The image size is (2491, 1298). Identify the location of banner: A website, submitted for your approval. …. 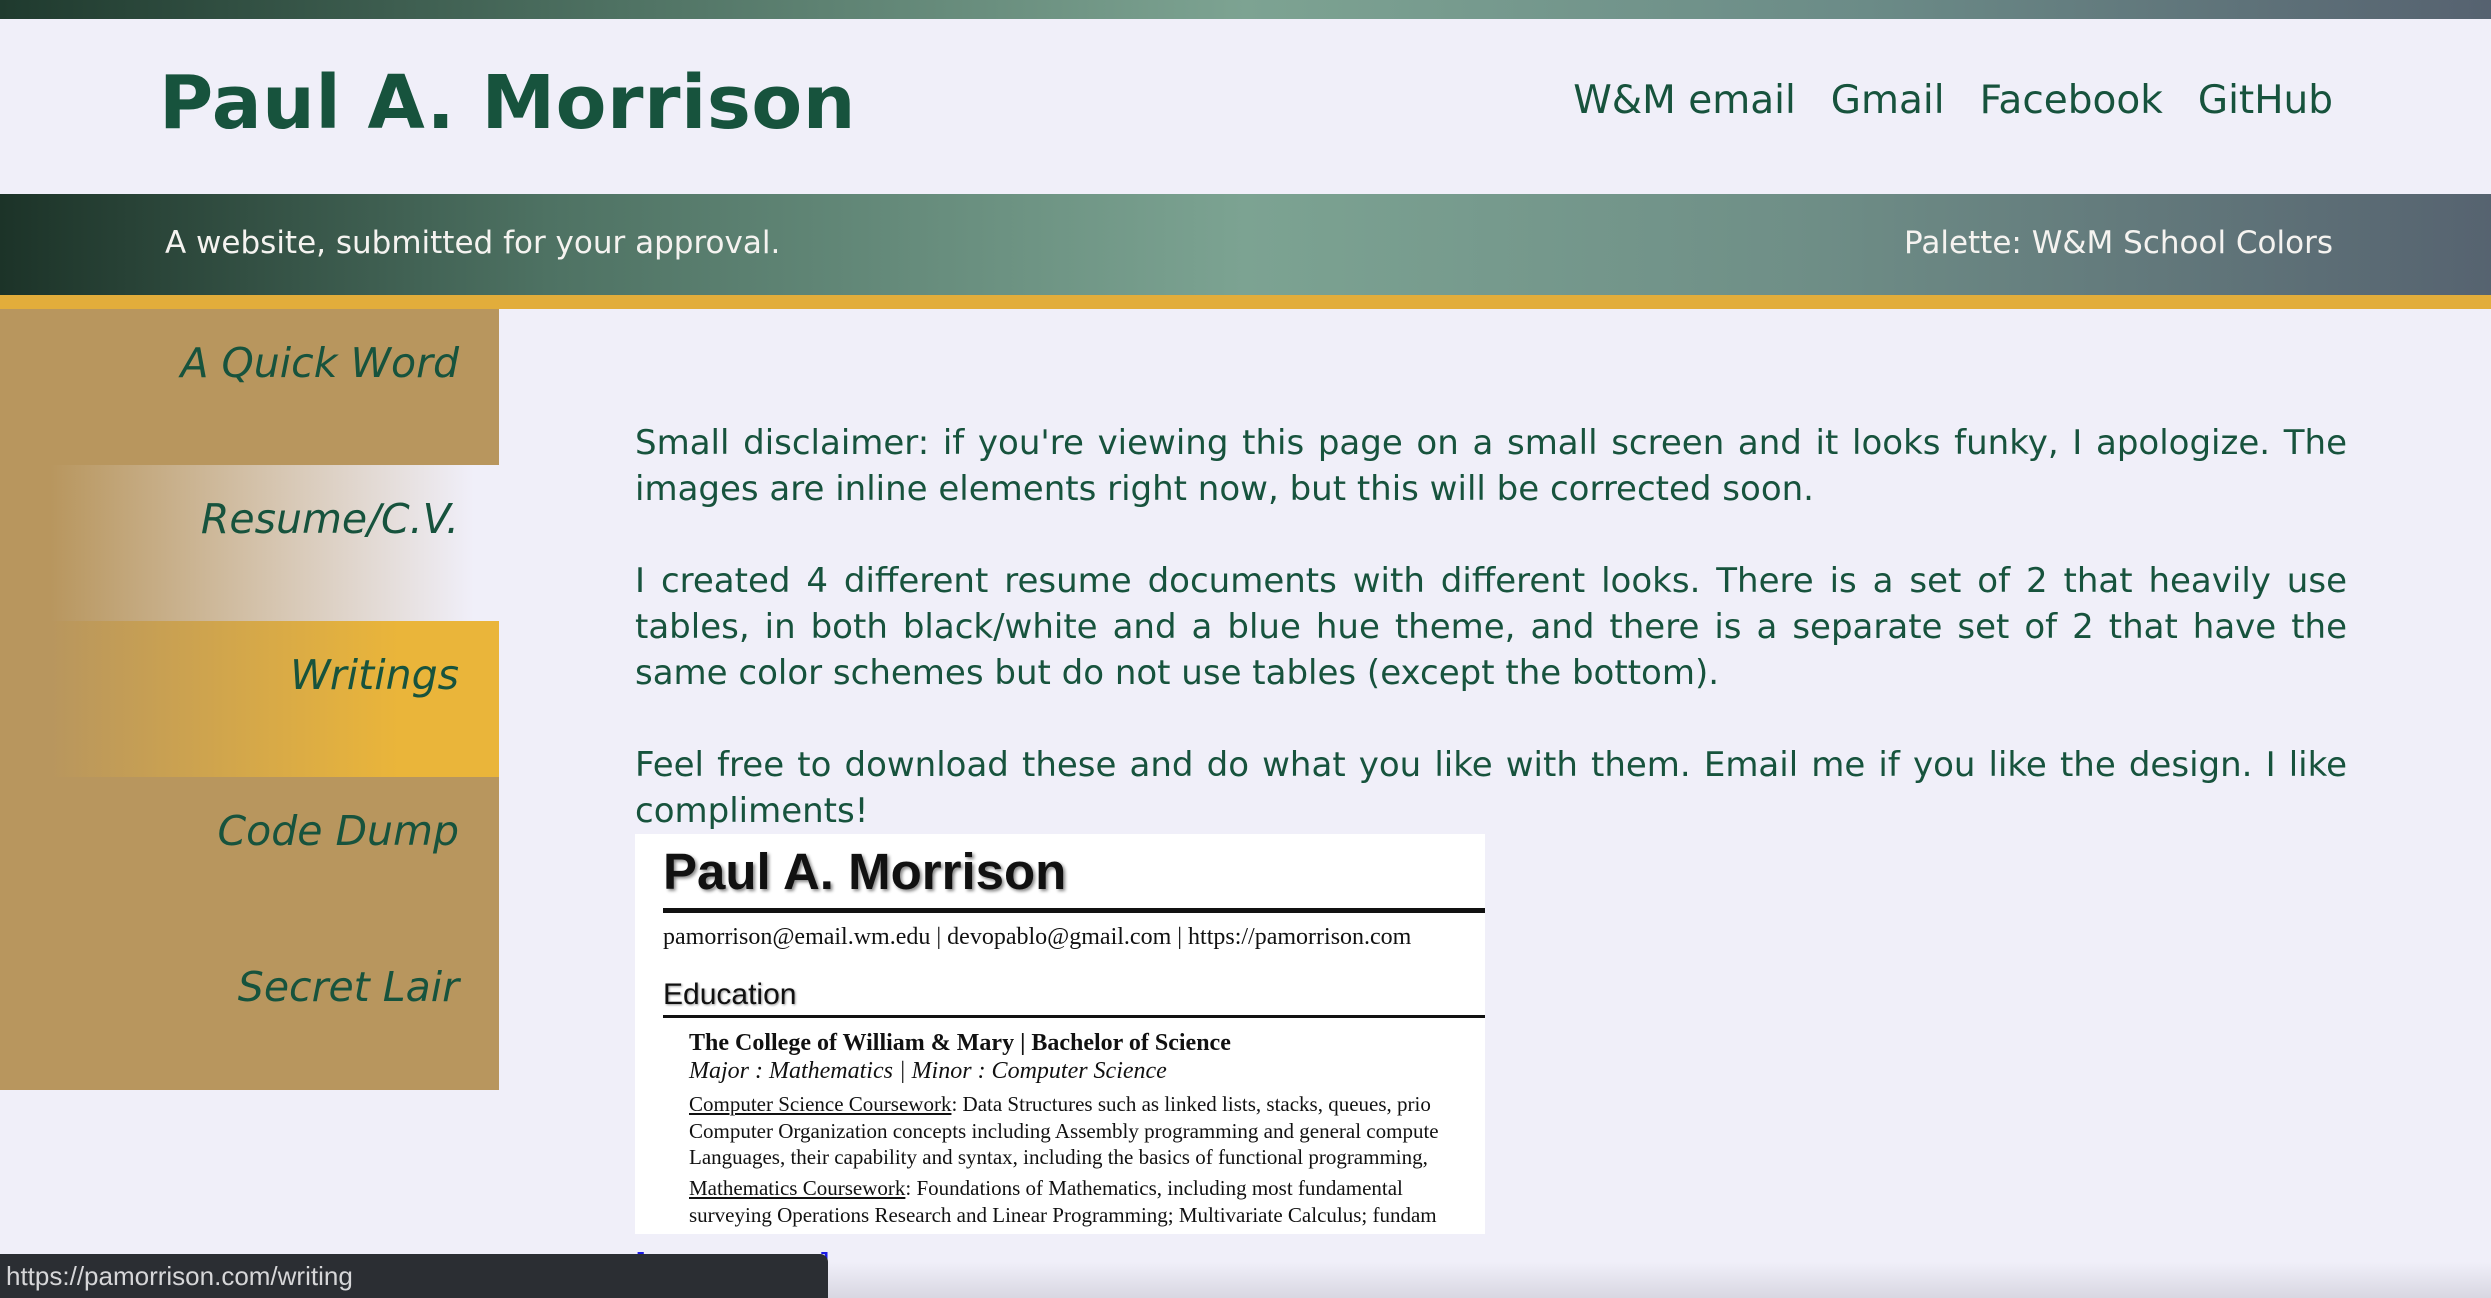
(1245, 251).